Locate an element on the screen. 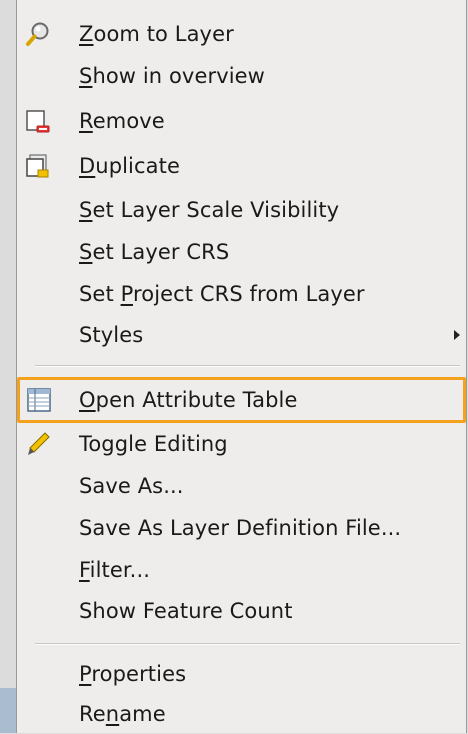  menu-item-label: Show in overview is located at coordinates (172, 76).